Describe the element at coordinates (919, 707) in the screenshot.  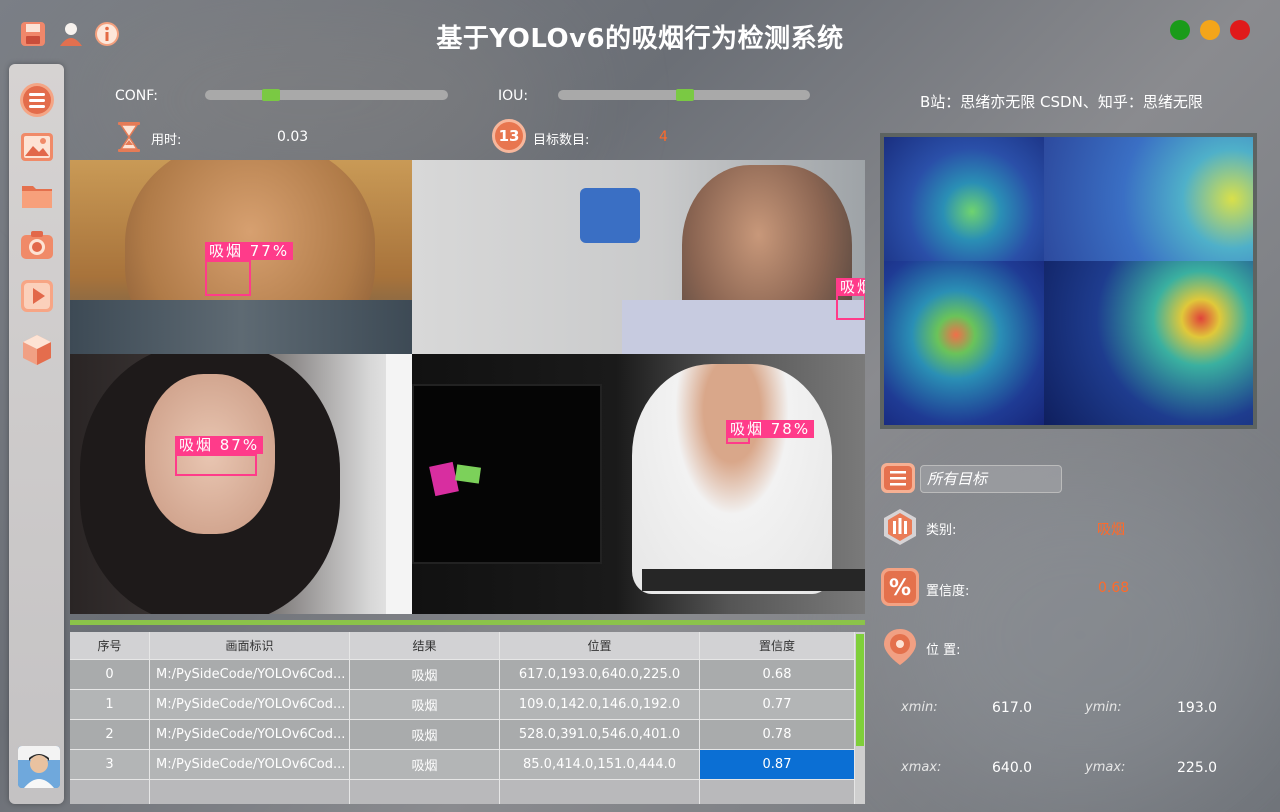
I see `xmin-label: xmin:` at that location.